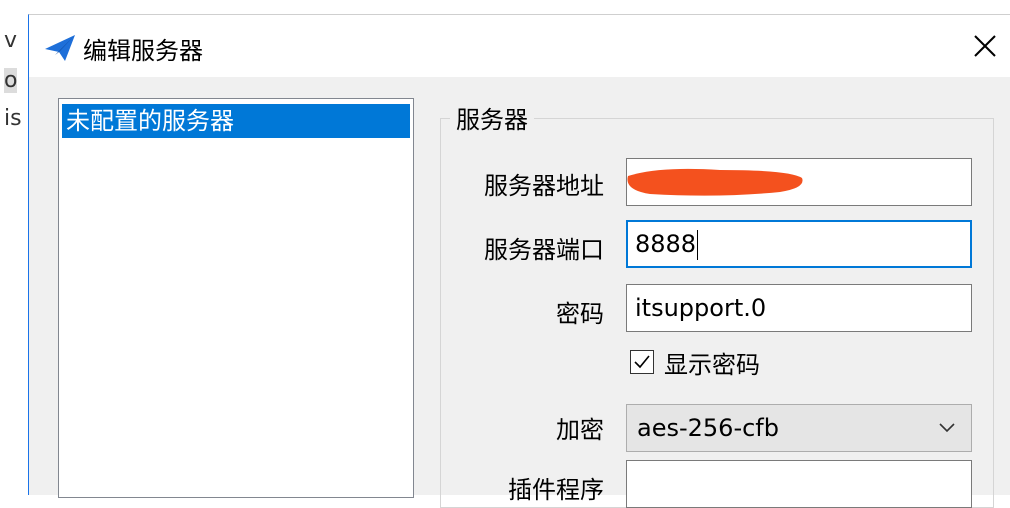  Describe the element at coordinates (580, 430) in the screenshot. I see `encryption-label: 加密` at that location.